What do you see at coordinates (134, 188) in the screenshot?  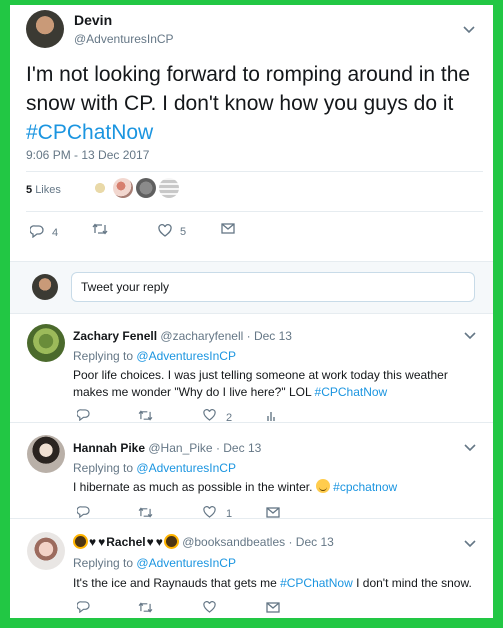 I see `liker-avatars` at bounding box center [134, 188].